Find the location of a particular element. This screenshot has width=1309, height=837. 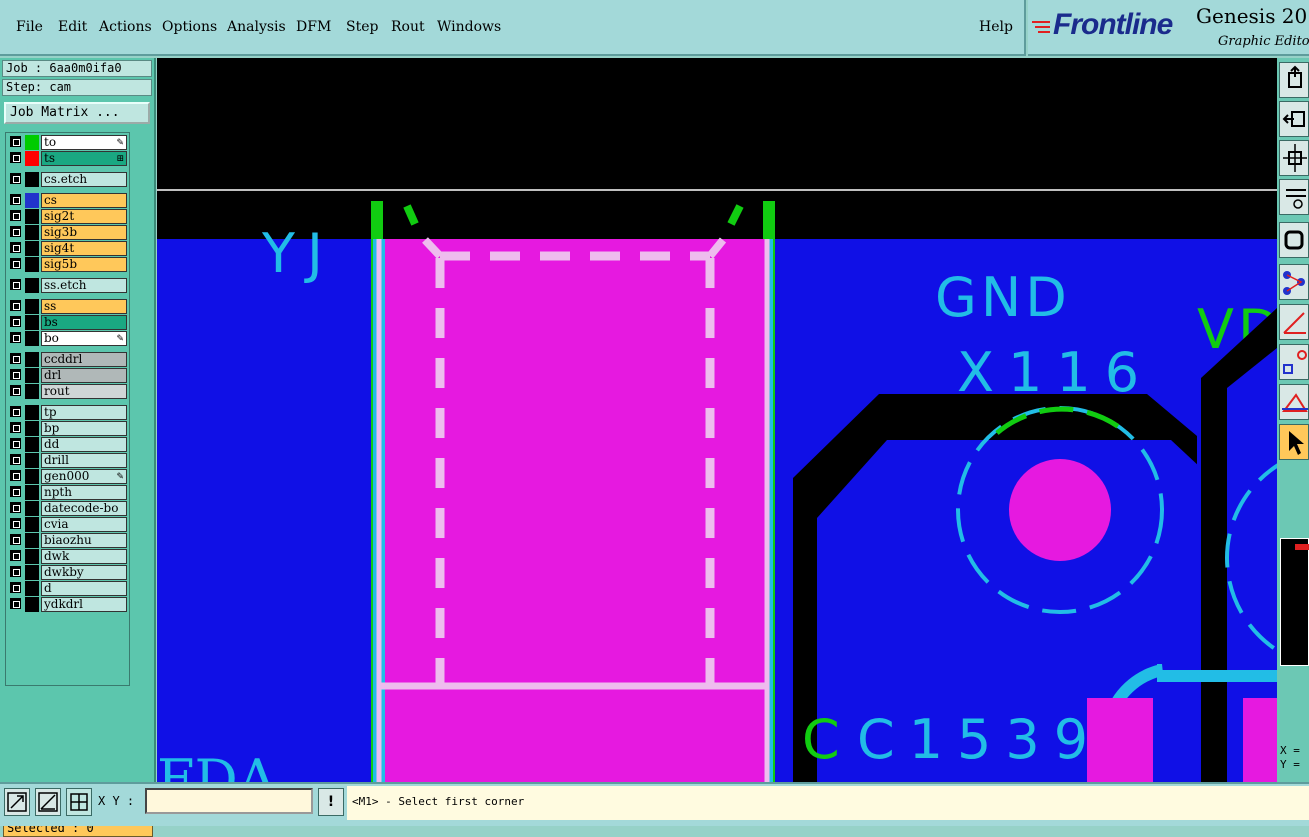

layer-row: to ✎ is located at coordinates (67, 142).